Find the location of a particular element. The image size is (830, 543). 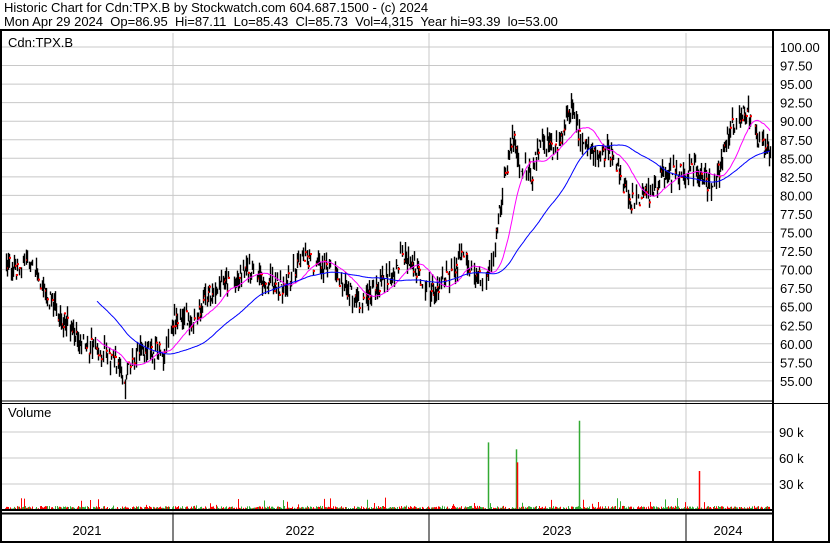

price-tick-label: 60.00 is located at coordinates (796, 344).